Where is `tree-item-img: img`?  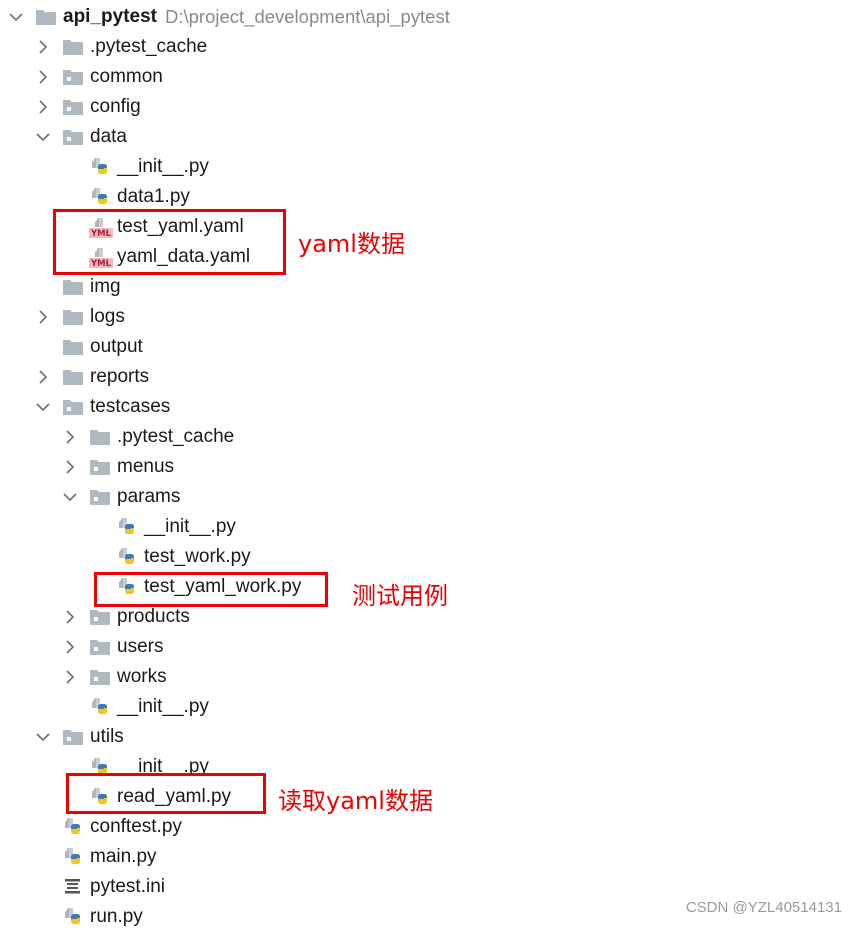 tree-item-img: img is located at coordinates (78, 287).